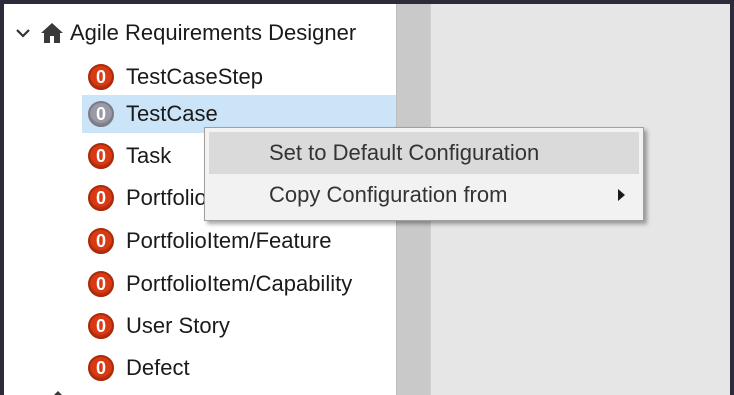 The image size is (734, 395). I want to click on tree-item-testcasestep: 0 TestCaseStep, so click(239, 77).